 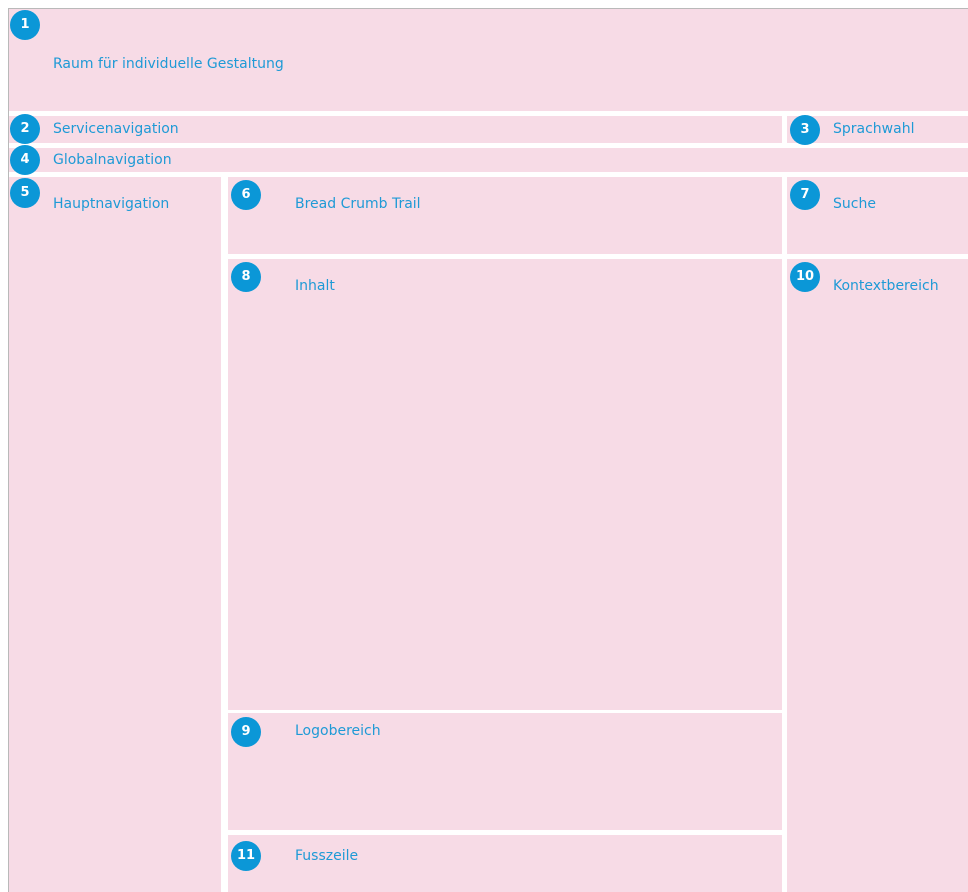 What do you see at coordinates (25, 193) in the screenshot?
I see `main-navigation-number-badge: 5` at bounding box center [25, 193].